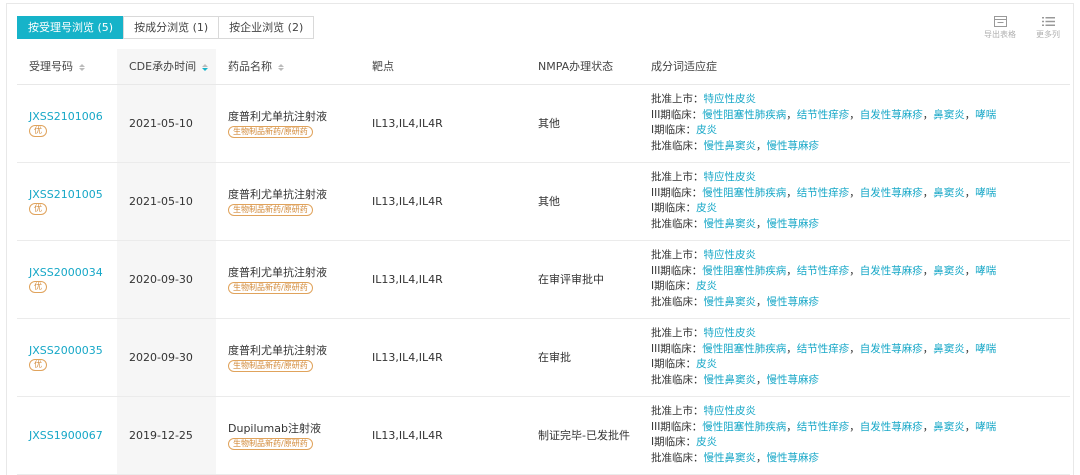  What do you see at coordinates (66, 350) in the screenshot?
I see `accept-no-link: JXSS2000035` at bounding box center [66, 350].